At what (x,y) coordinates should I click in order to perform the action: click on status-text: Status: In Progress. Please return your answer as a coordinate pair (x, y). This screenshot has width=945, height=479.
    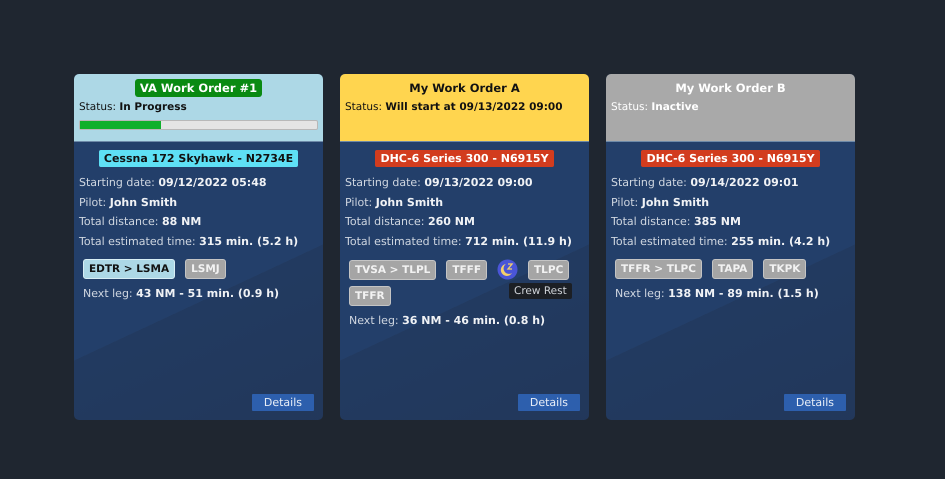
    Looking at the image, I should click on (133, 107).